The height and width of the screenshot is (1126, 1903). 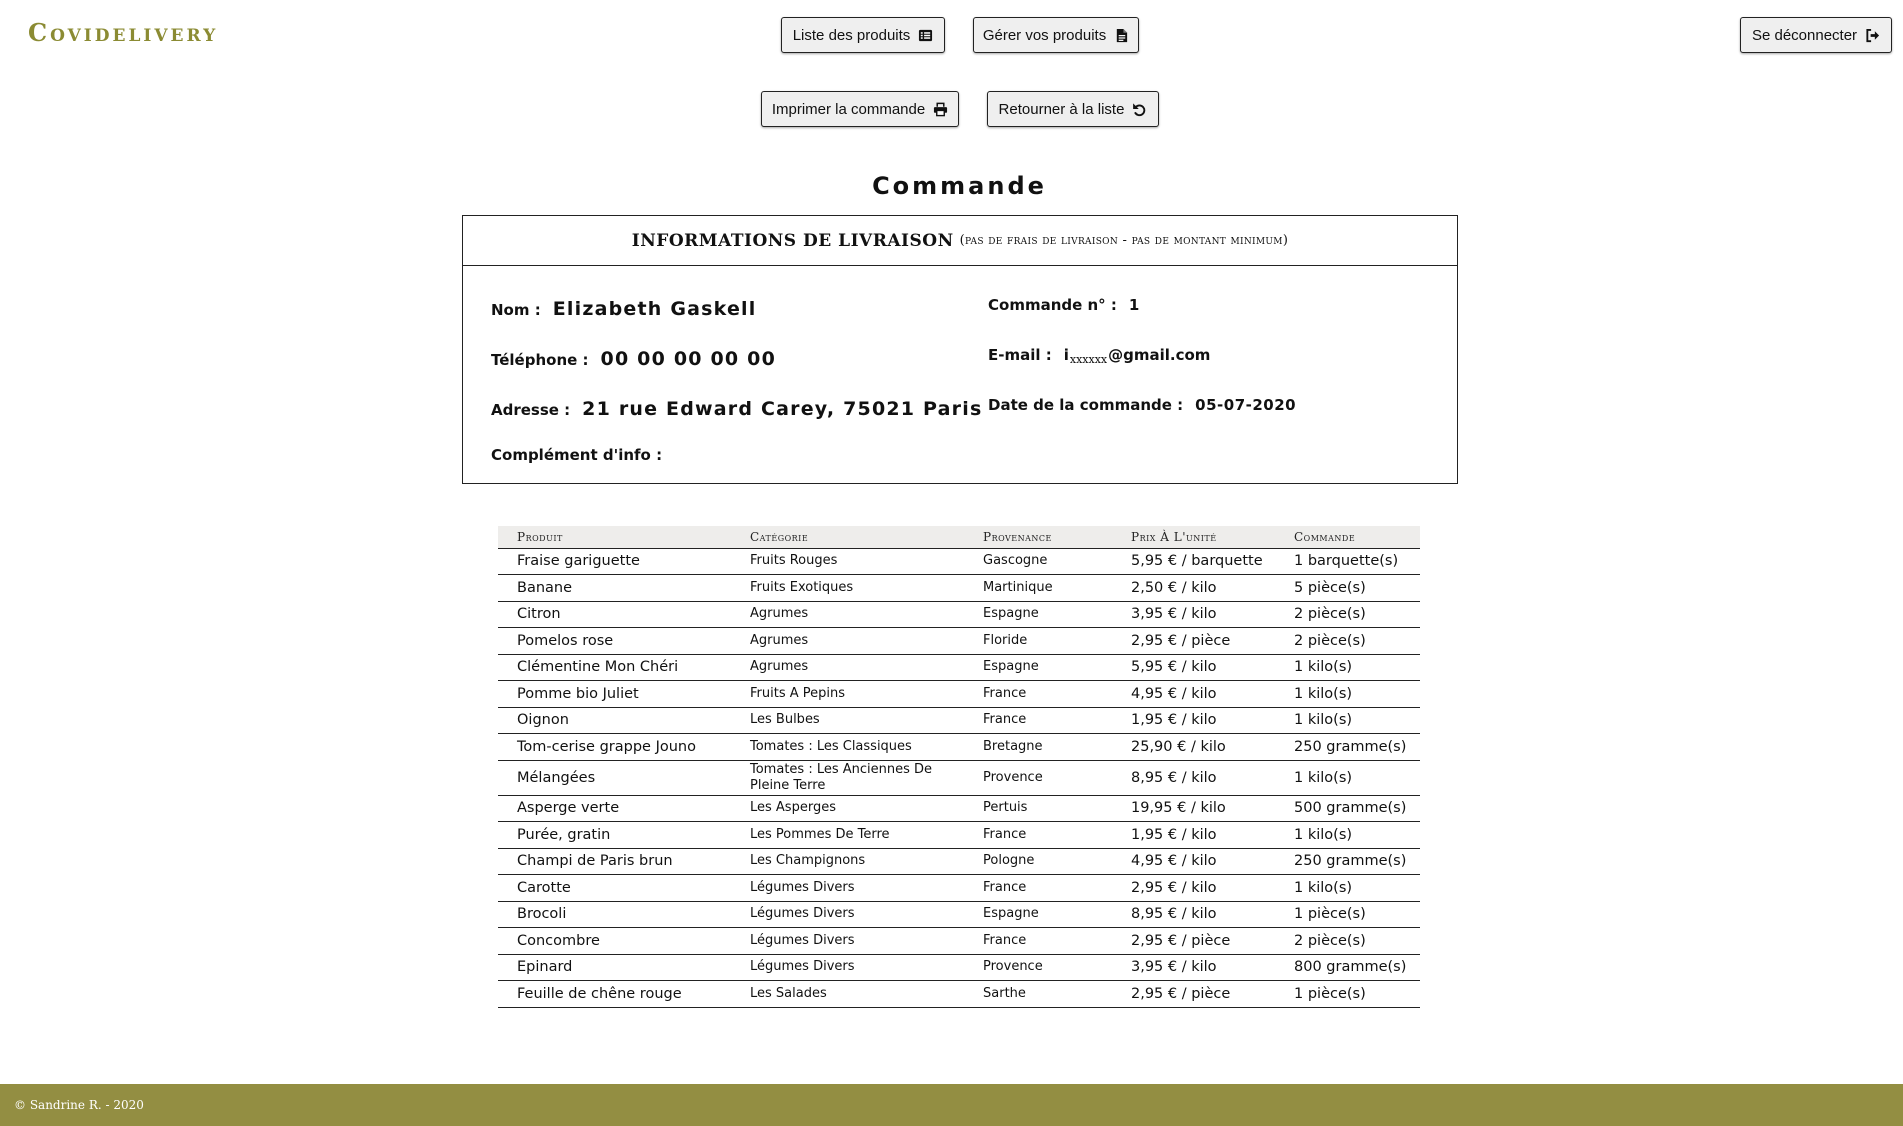 I want to click on undo-icon, so click(x=1139, y=109).